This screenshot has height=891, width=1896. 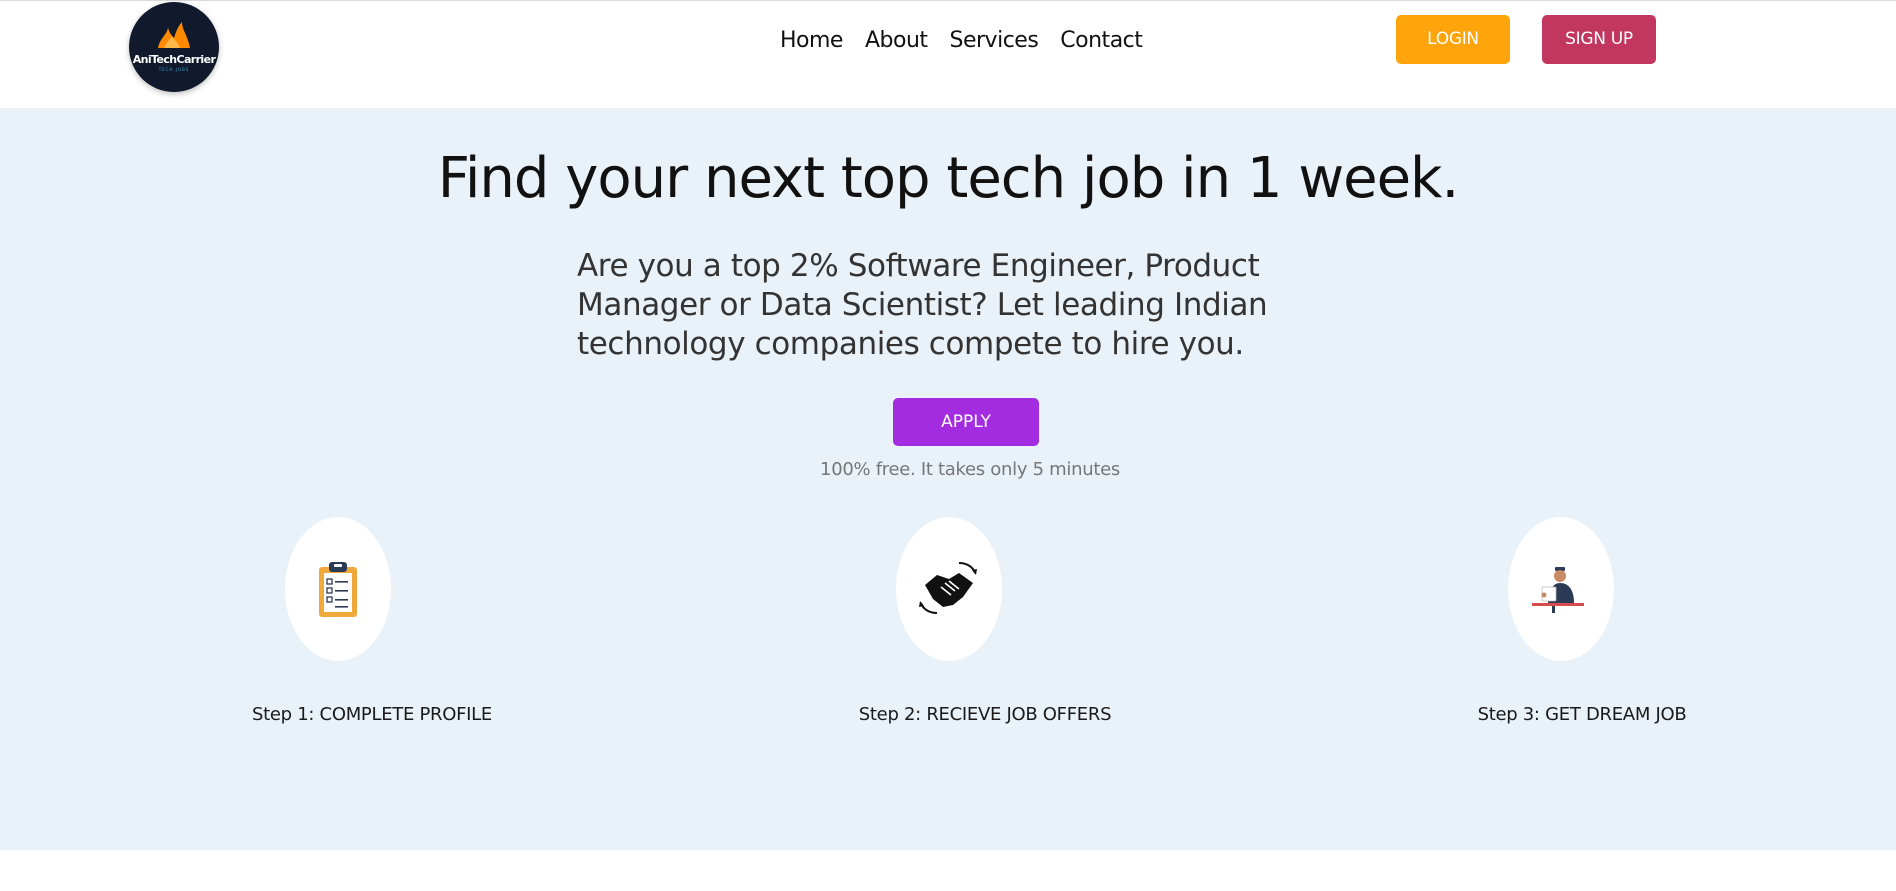 What do you see at coordinates (174, 59) in the screenshot?
I see `brand-name: AniTechCarrier` at bounding box center [174, 59].